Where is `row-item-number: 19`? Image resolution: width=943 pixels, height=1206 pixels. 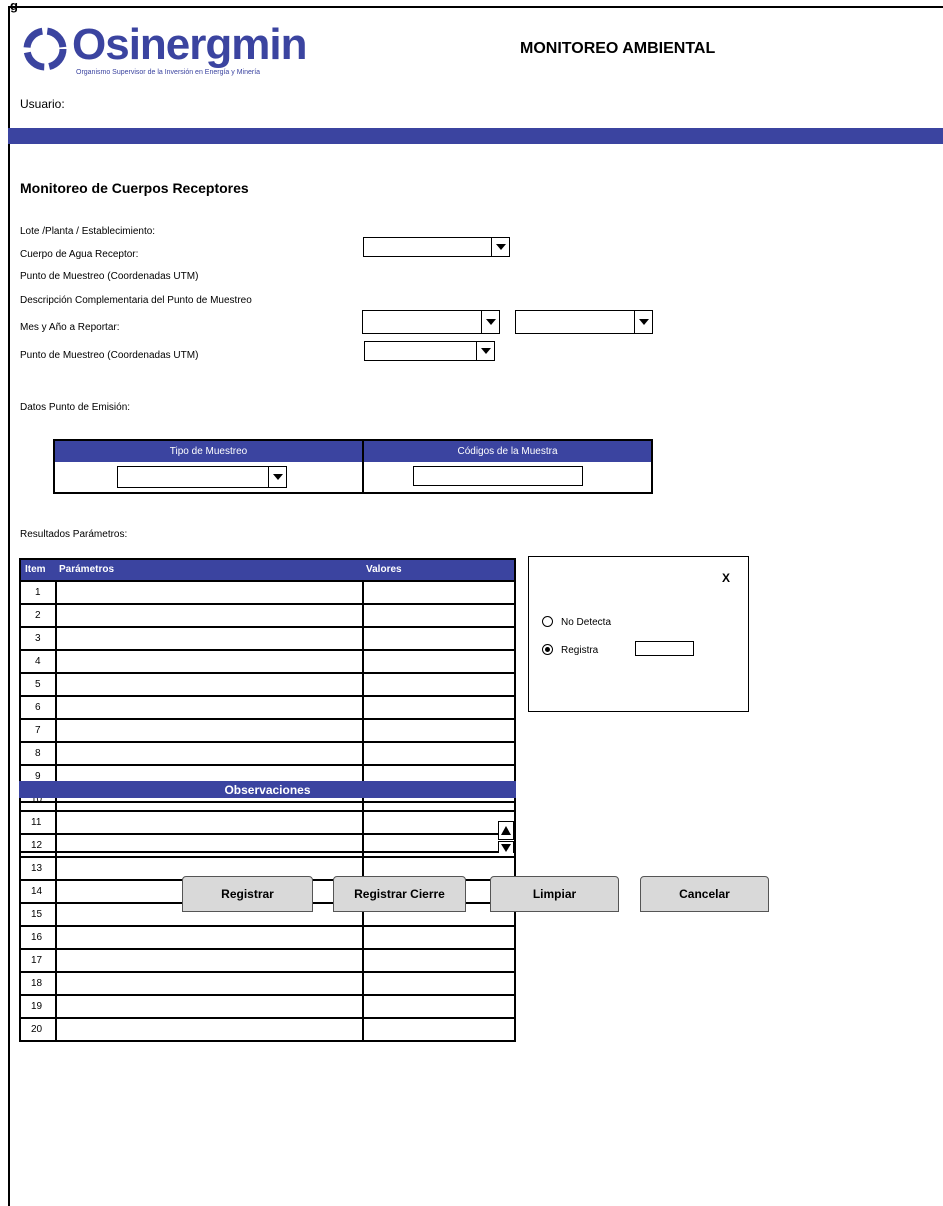 row-item-number: 19 is located at coordinates (37, 1006).